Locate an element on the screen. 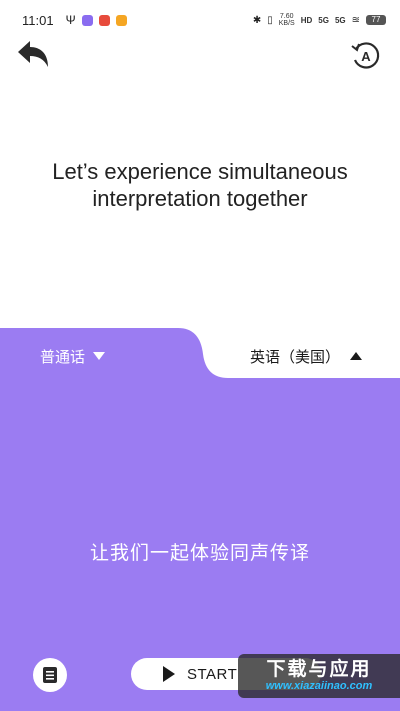 The image size is (400, 711). notes-button is located at coordinates (50, 675).